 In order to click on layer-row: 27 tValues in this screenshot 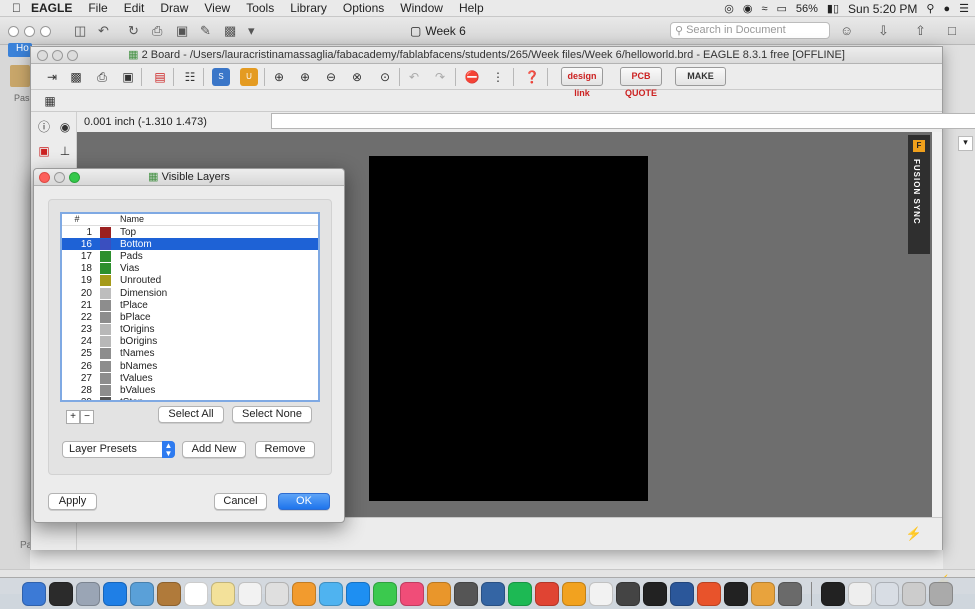, I will do `click(190, 378)`.